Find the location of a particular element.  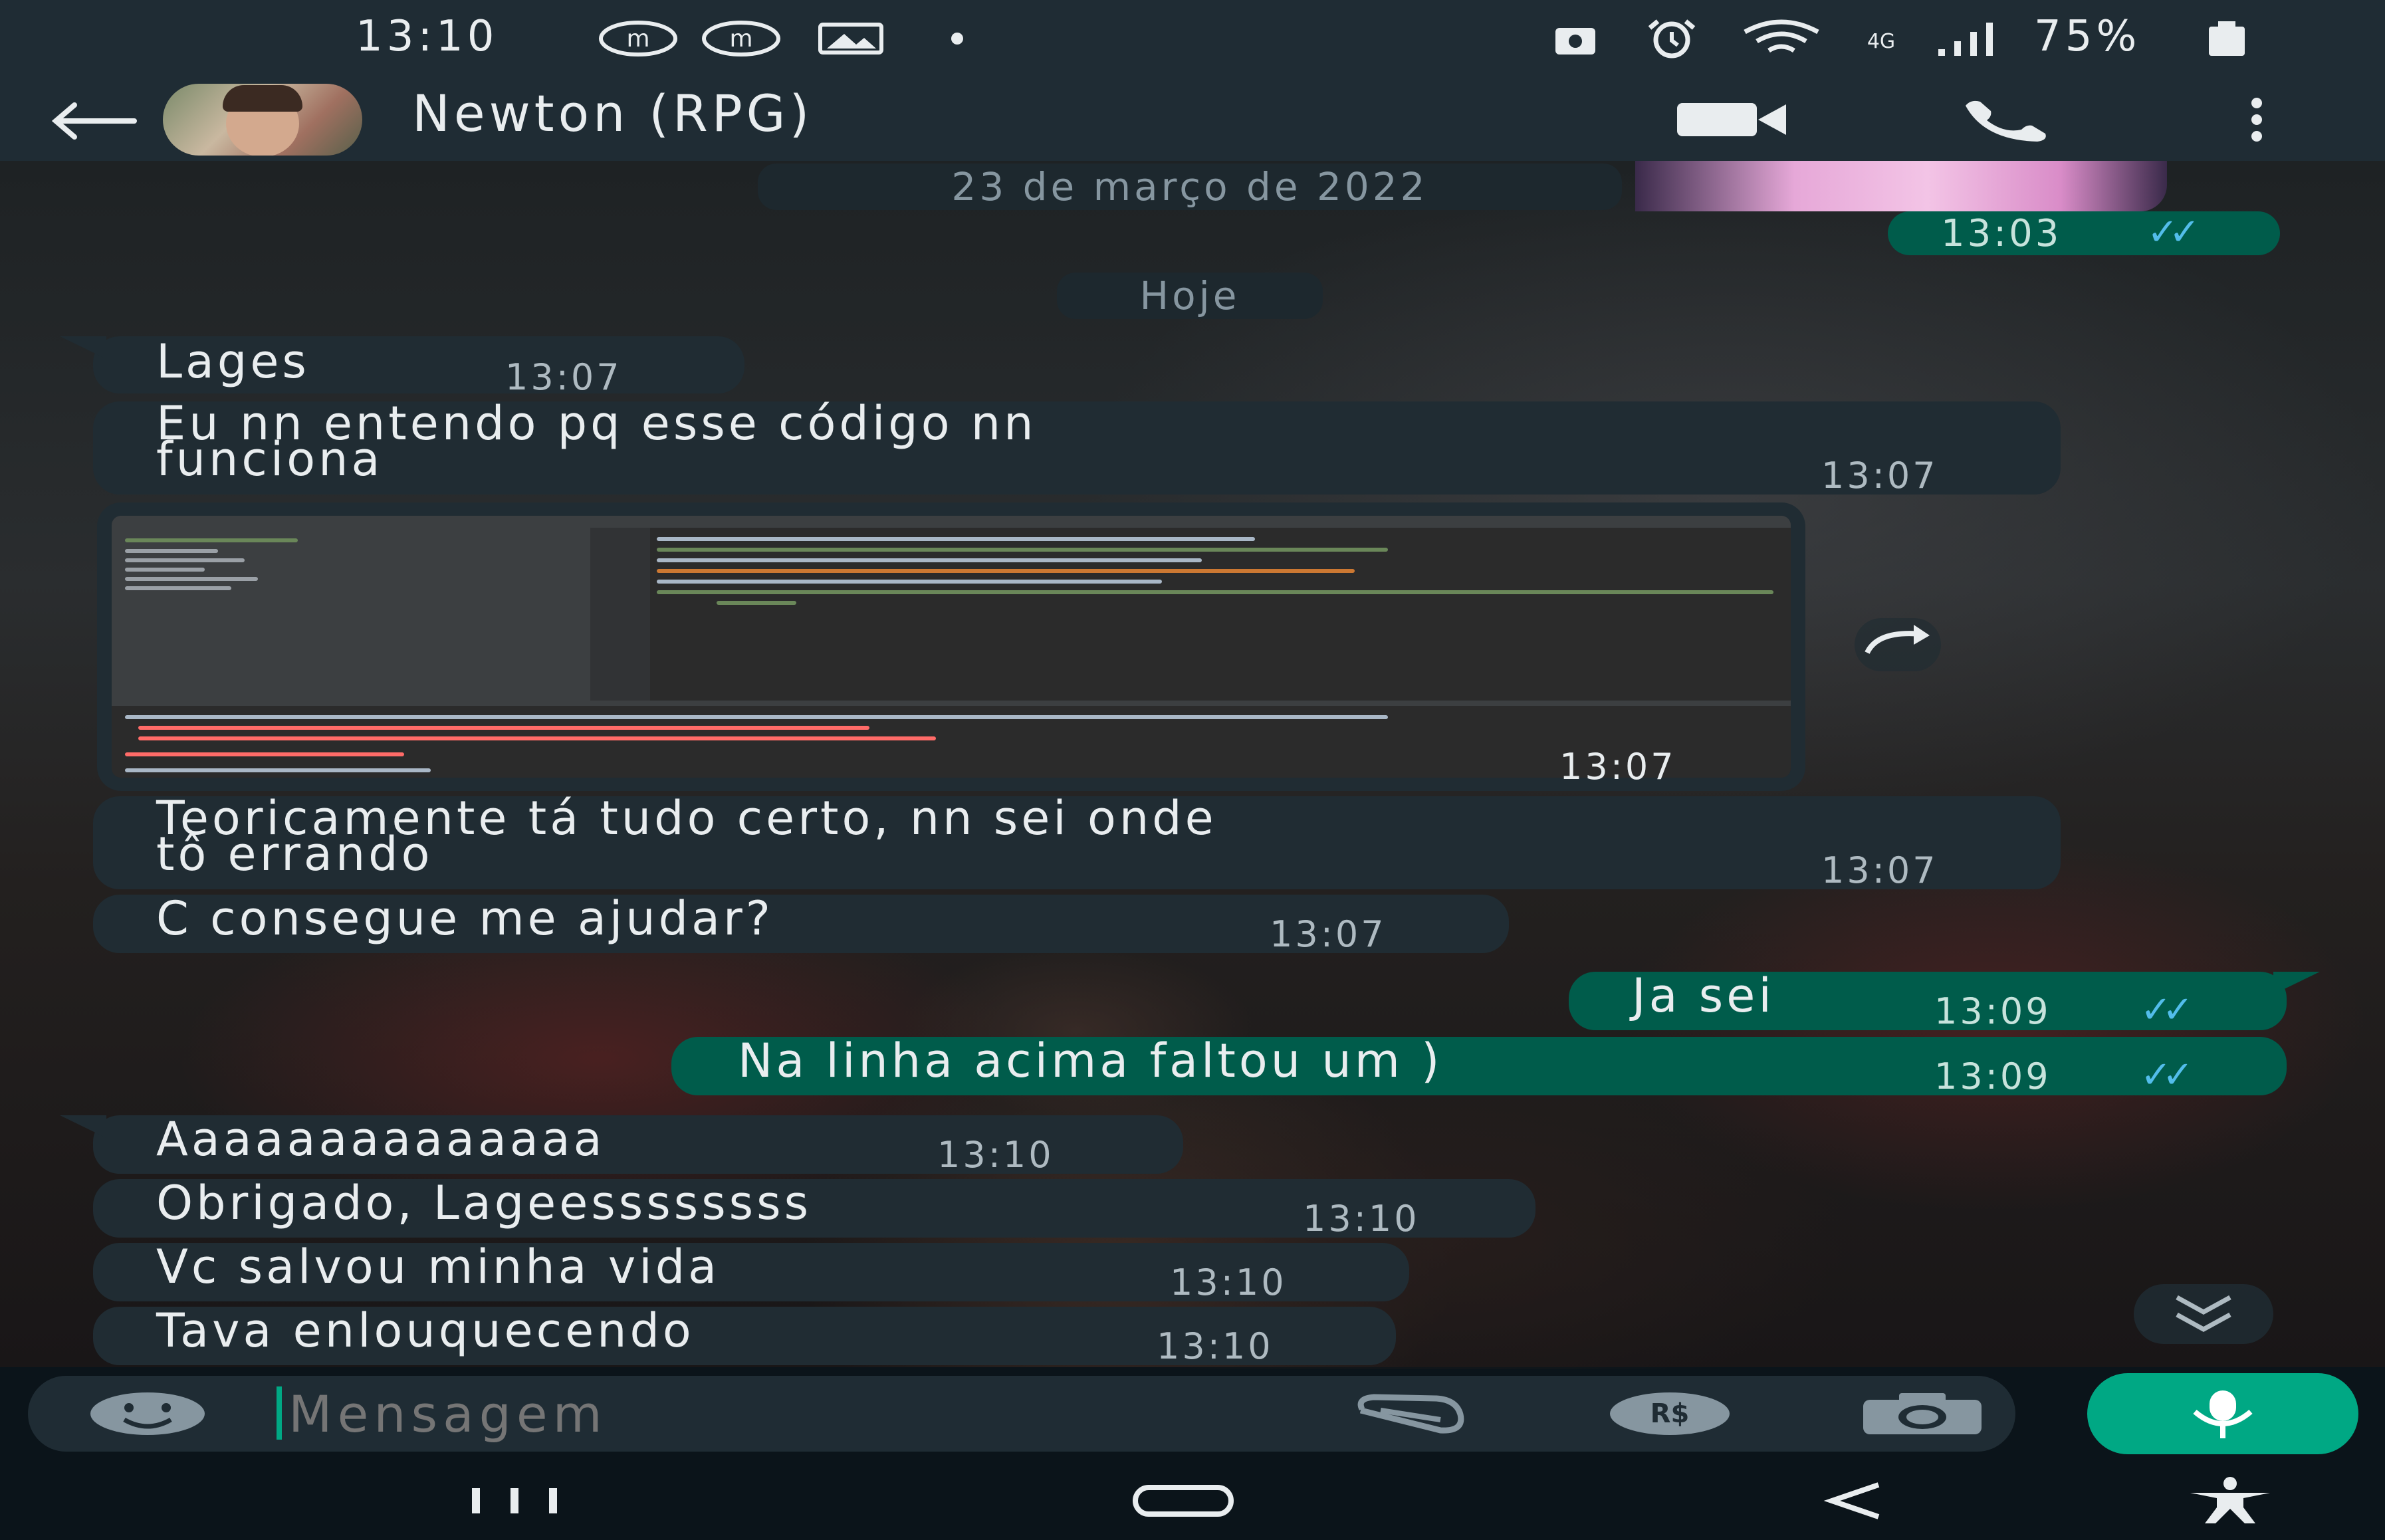

arrow-left-icon is located at coordinates (94, 121).